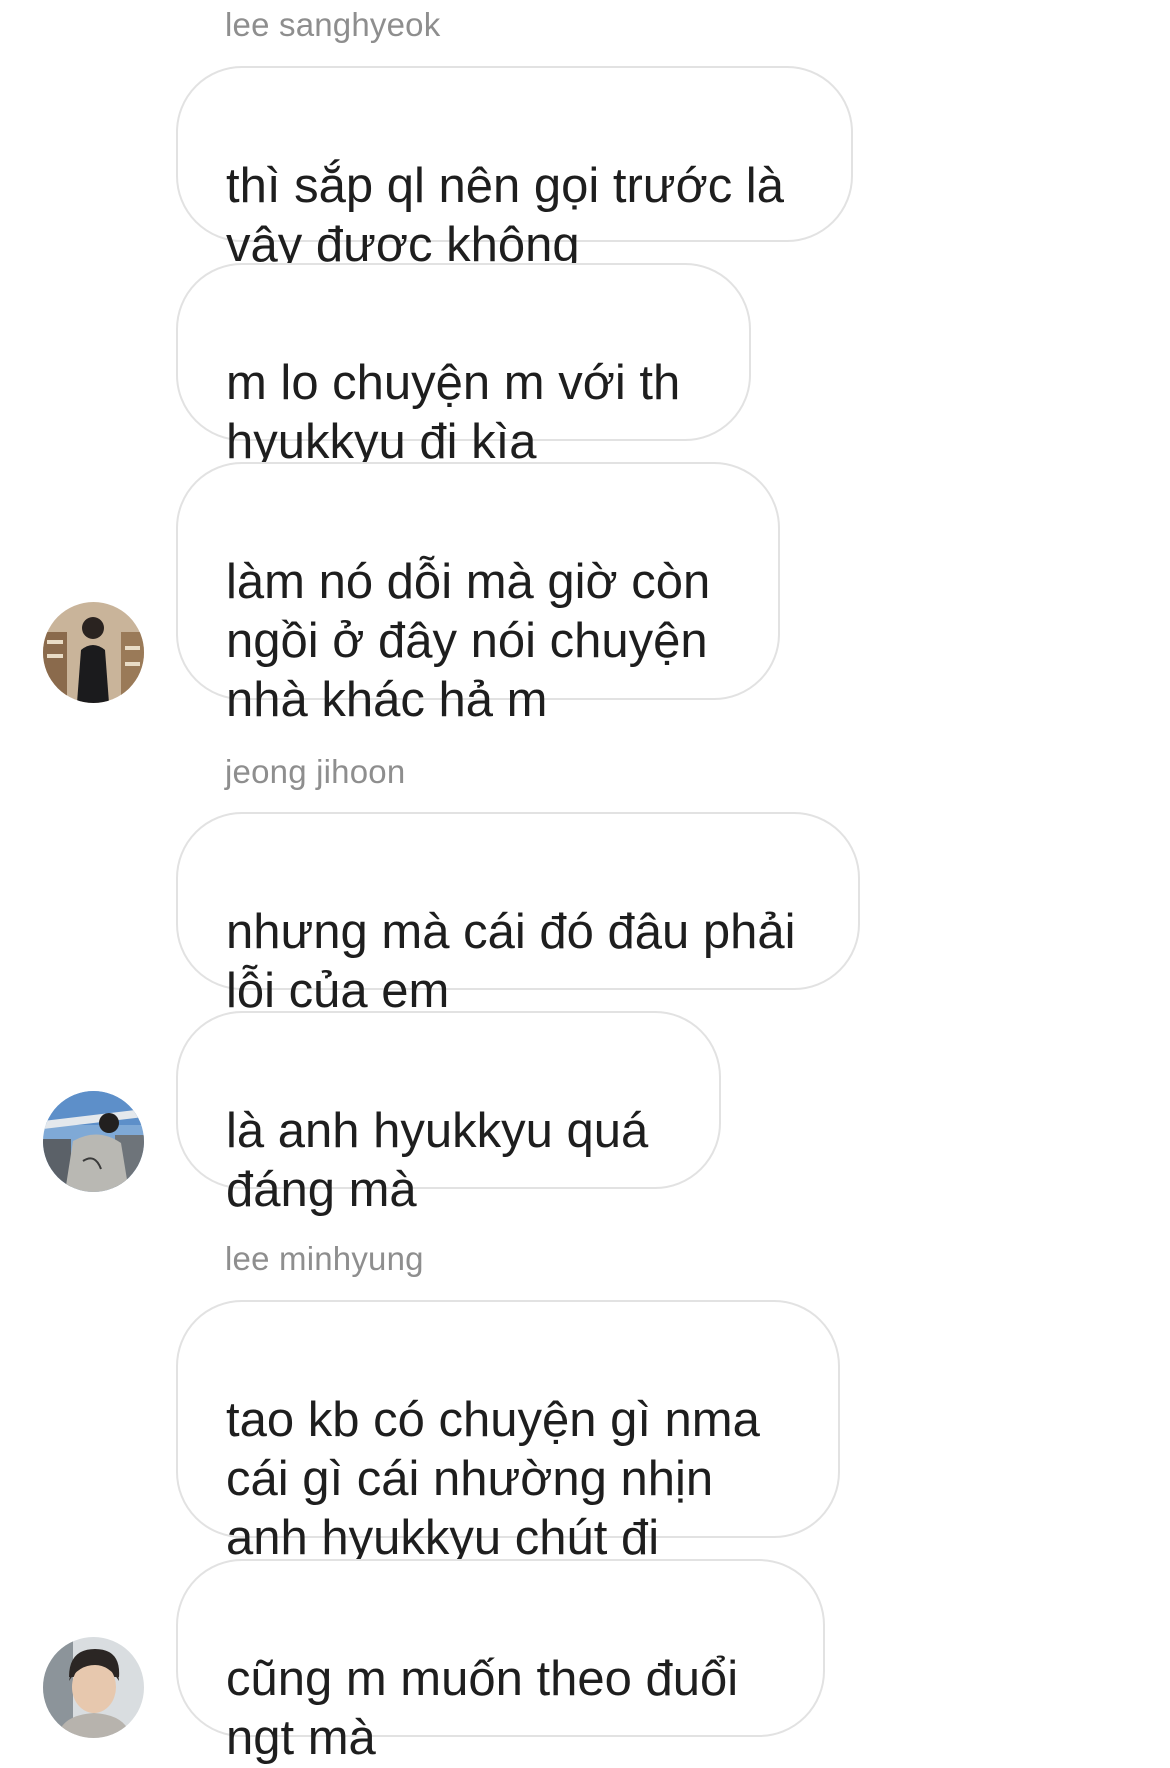  What do you see at coordinates (482, 1708) in the screenshot?
I see `message-text: cũng m muốn theo đuổi ngt mà` at bounding box center [482, 1708].